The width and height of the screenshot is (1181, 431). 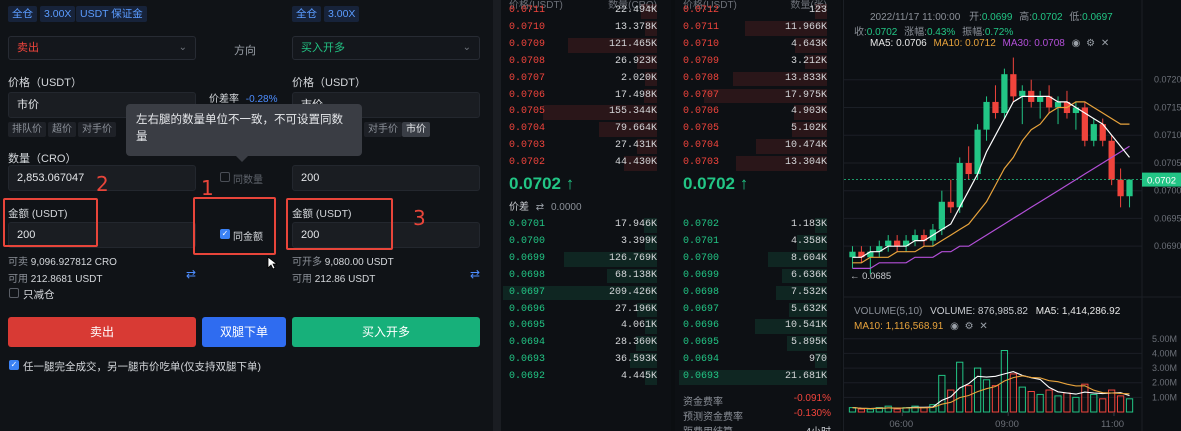 What do you see at coordinates (716, 183) in the screenshot?
I see `book-right-last-price: 0.0702 ↑` at bounding box center [716, 183].